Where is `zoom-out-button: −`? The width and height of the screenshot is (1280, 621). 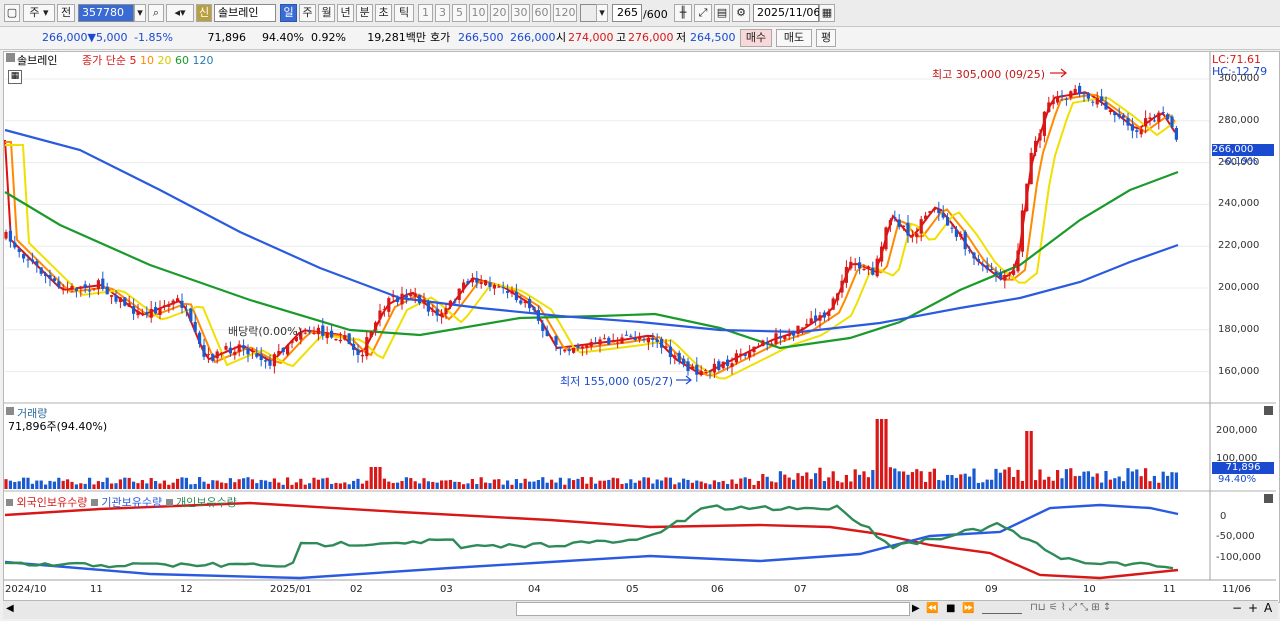
zoom-out-button: − is located at coordinates (1237, 608).